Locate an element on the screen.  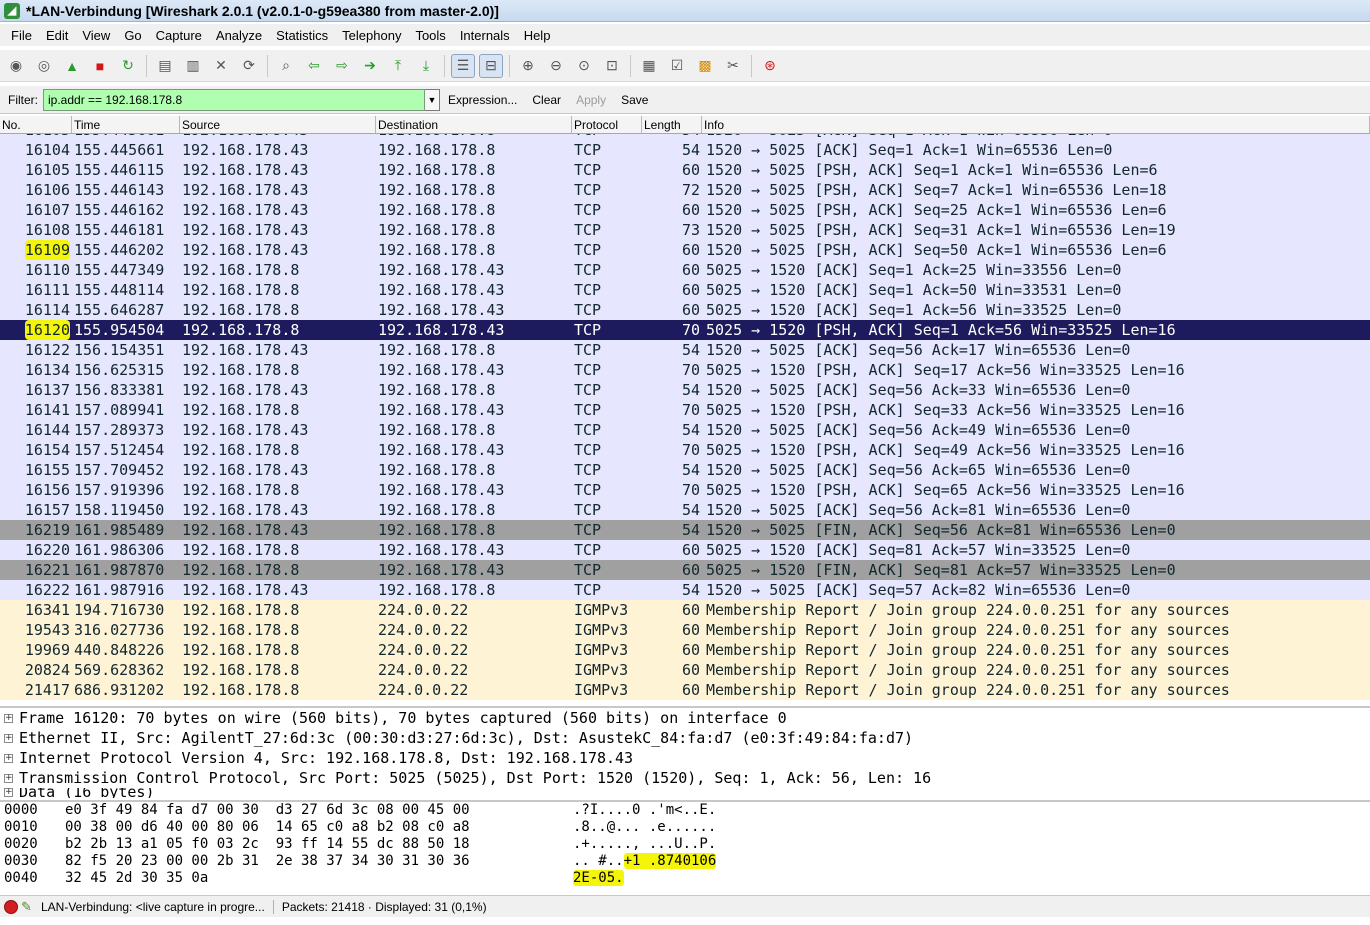
preferences-icon: ✂ is located at coordinates (733, 66).